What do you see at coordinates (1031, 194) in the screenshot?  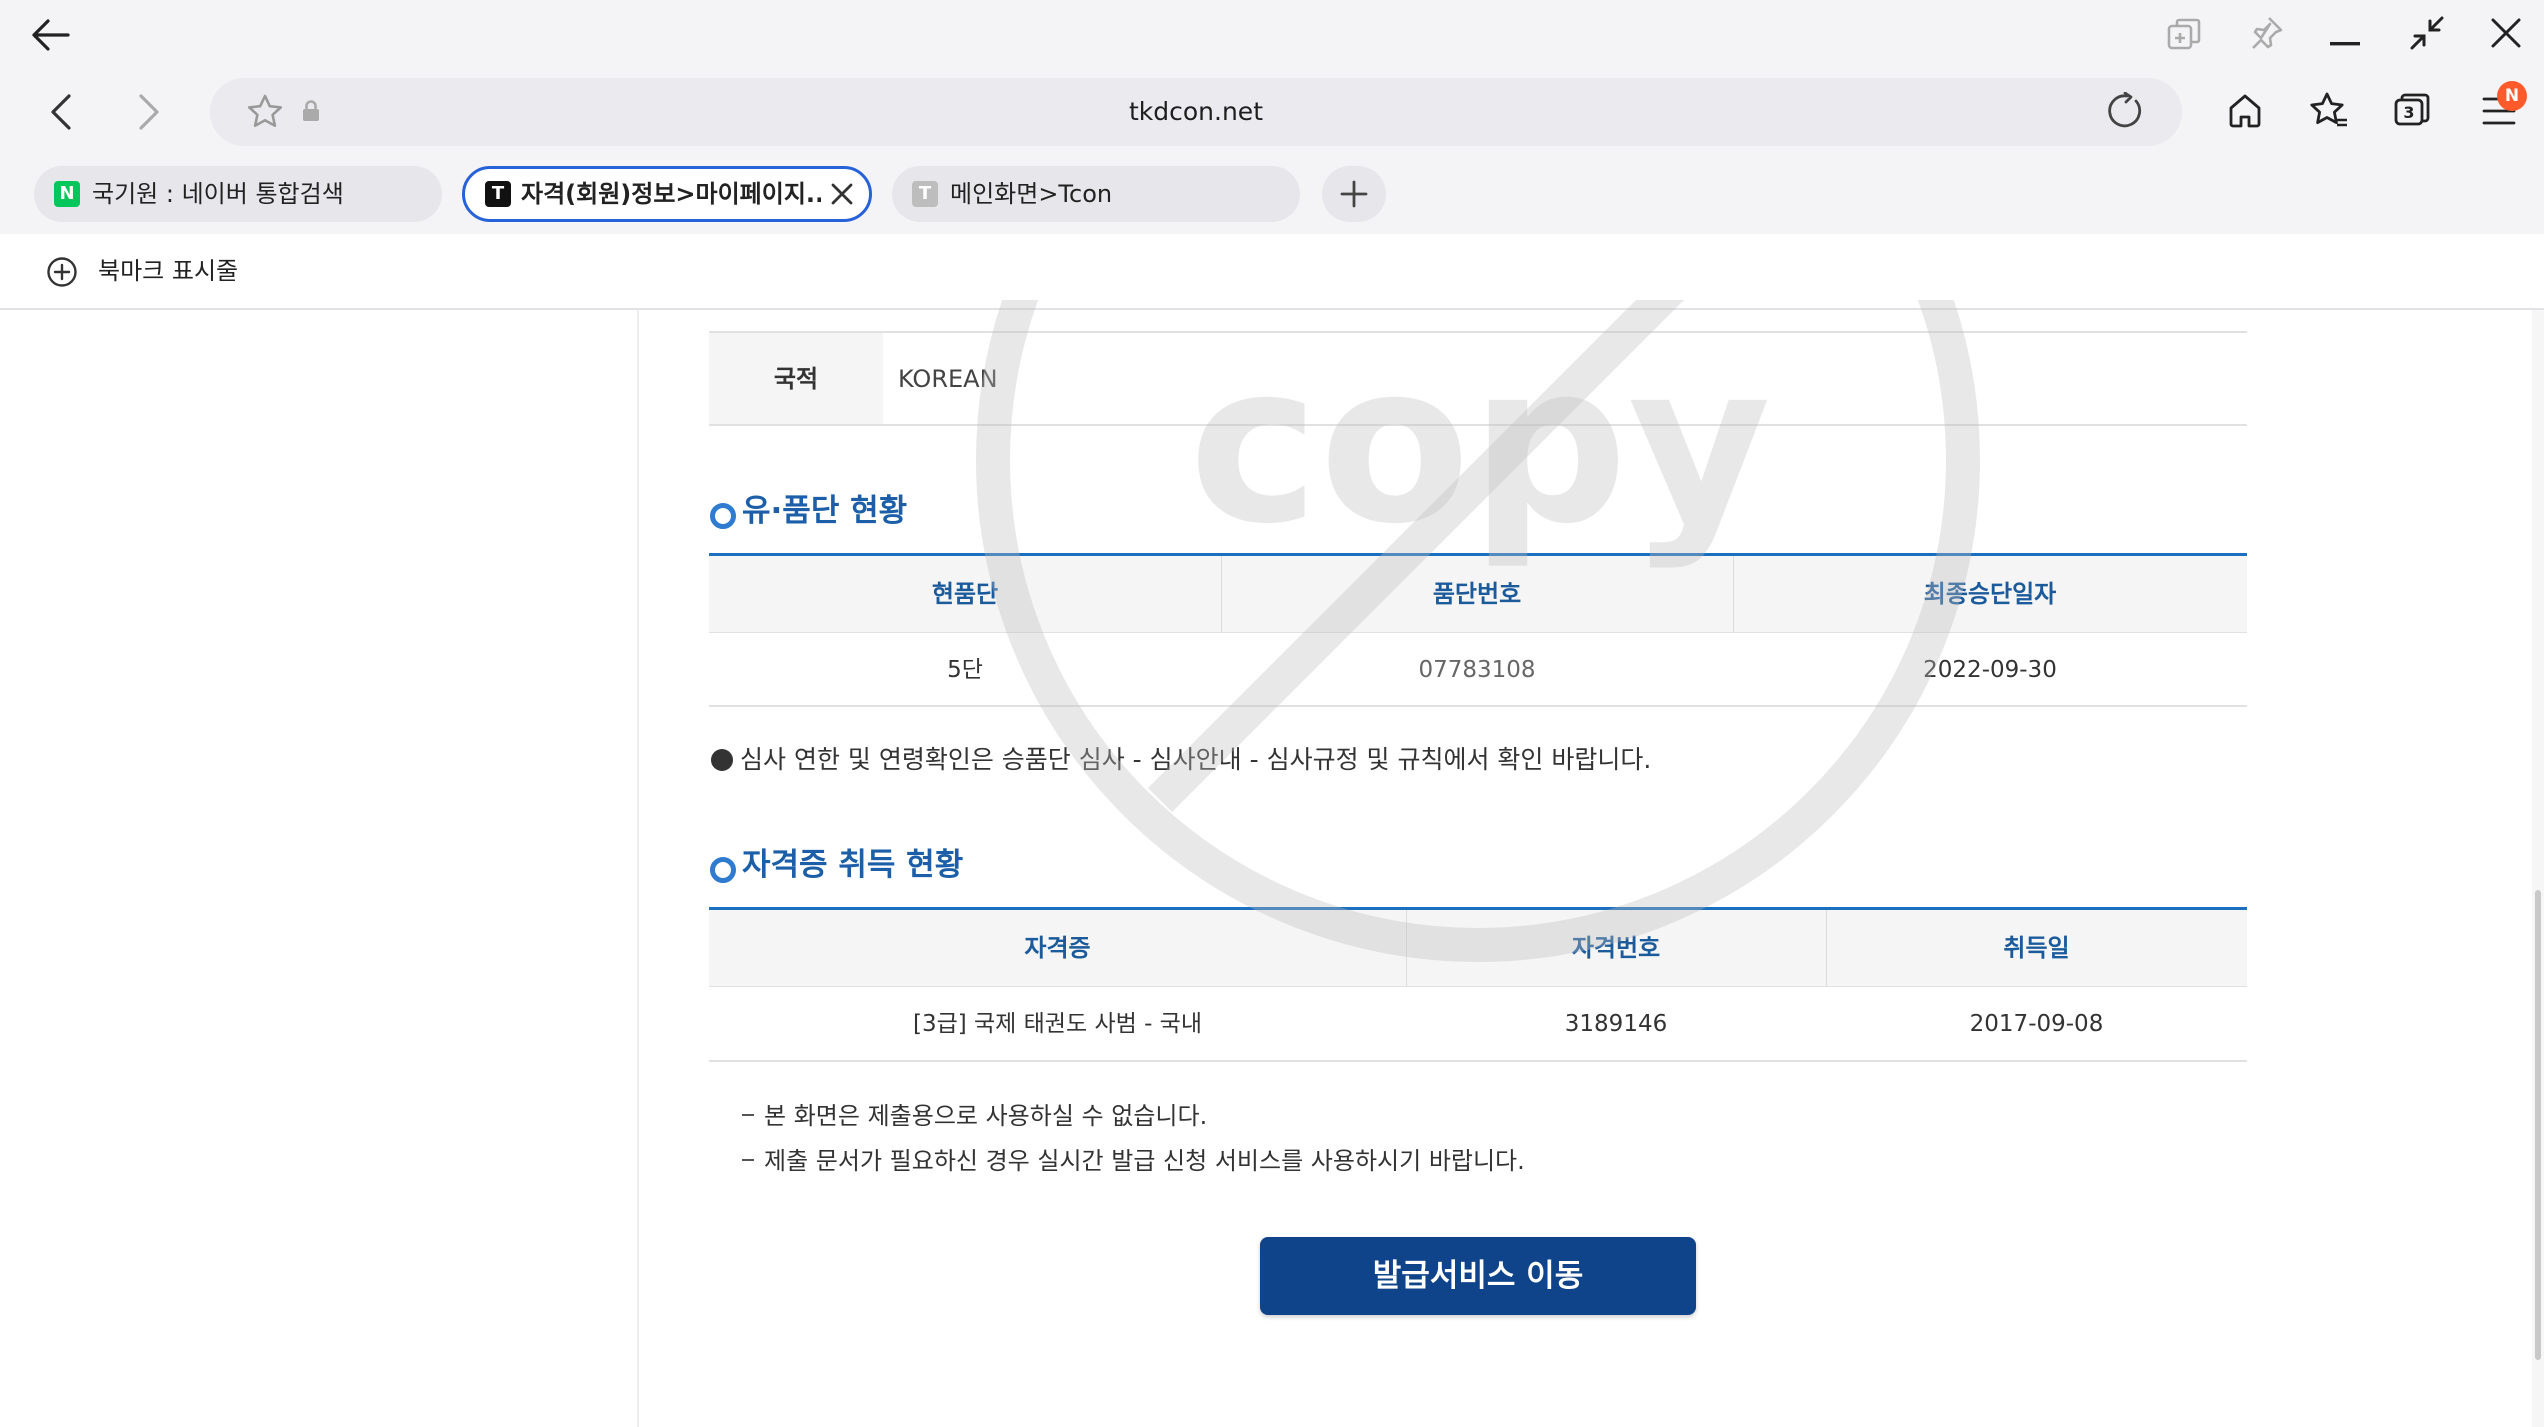 I see `tab-label: 메인화면>Tcon` at bounding box center [1031, 194].